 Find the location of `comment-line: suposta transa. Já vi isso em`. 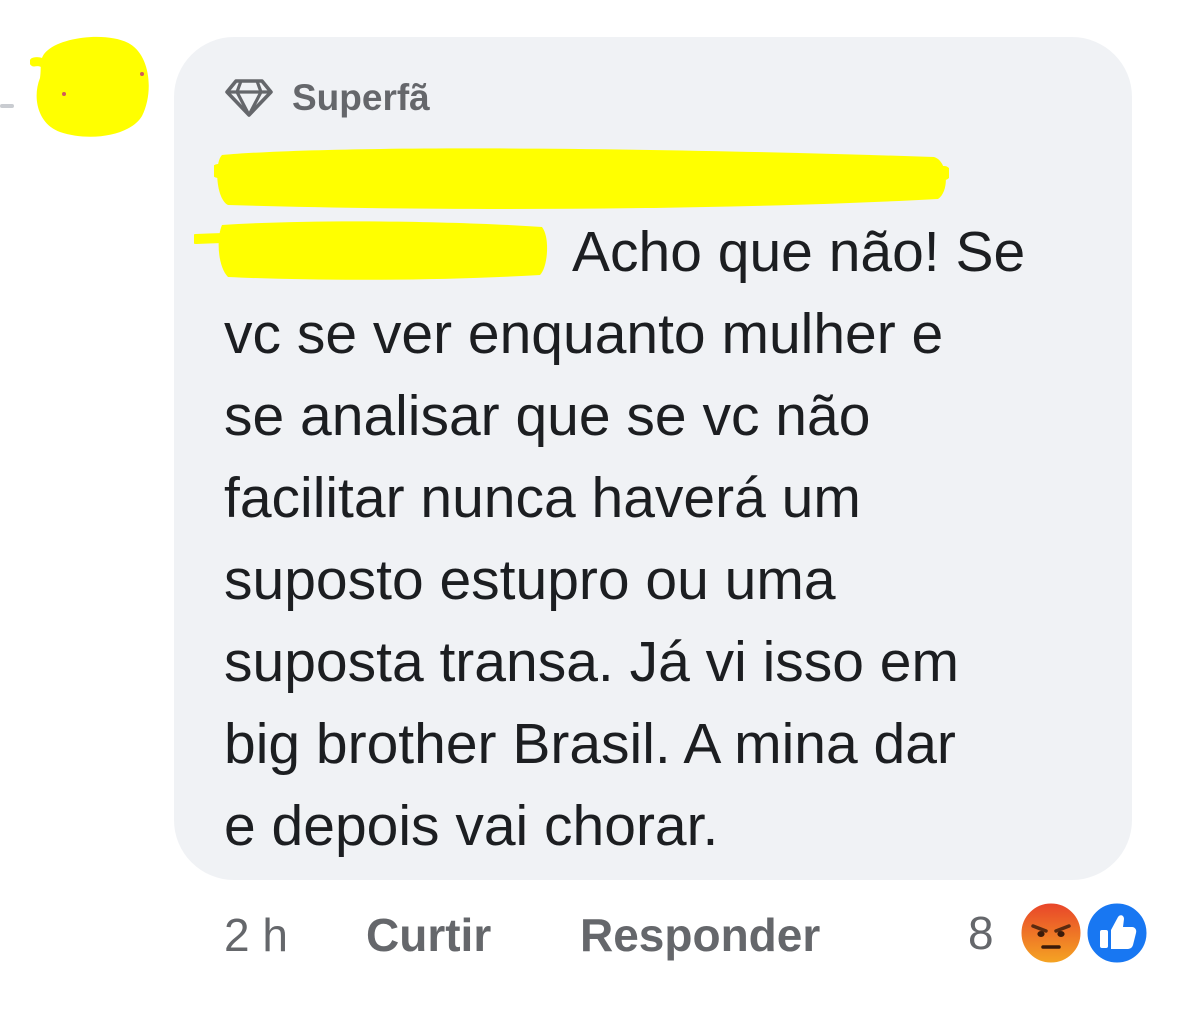

comment-line: suposta transa. Já vi isso em is located at coordinates (591, 662).